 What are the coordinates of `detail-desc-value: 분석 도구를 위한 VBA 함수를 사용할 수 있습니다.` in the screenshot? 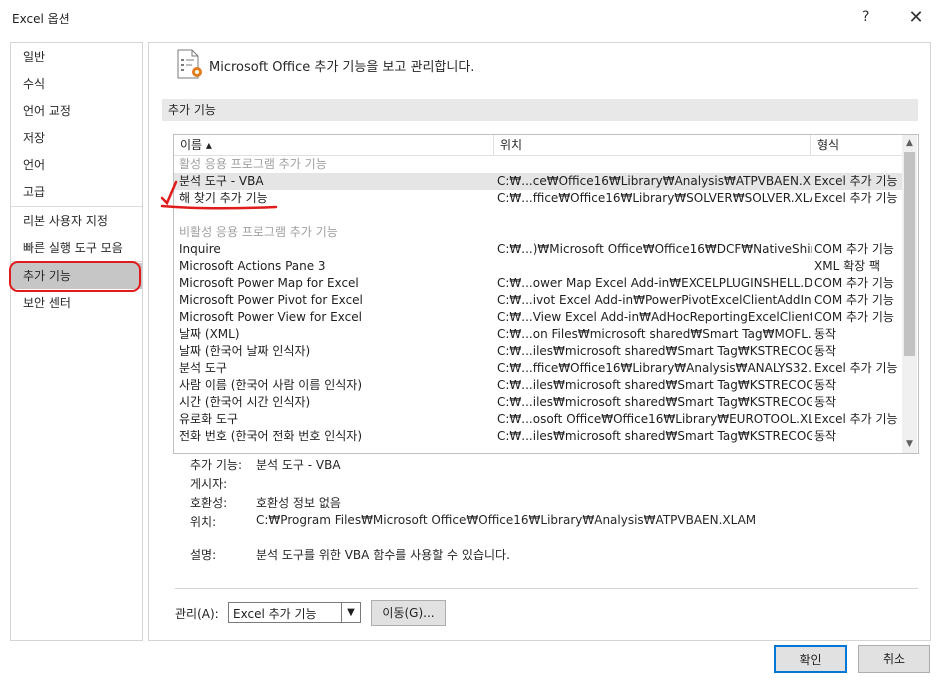 It's located at (383, 555).